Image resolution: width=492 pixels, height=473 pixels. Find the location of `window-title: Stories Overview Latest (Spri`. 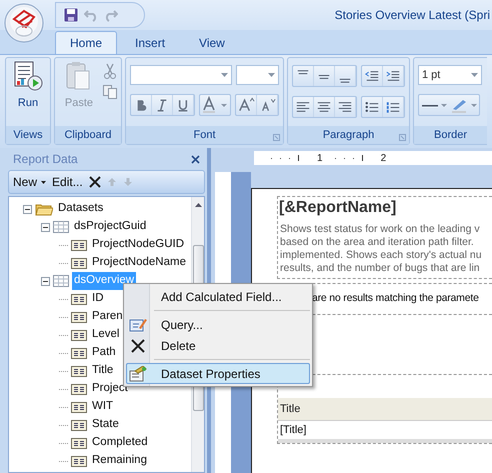

window-title: Stories Overview Latest (Spri is located at coordinates (412, 15).